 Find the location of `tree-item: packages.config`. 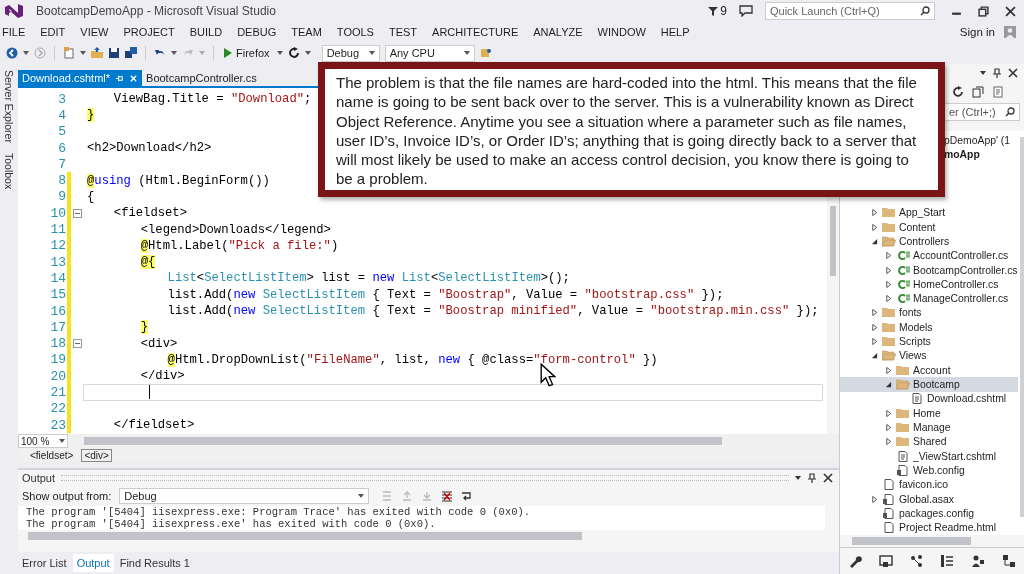

tree-item: packages.config is located at coordinates (937, 513).